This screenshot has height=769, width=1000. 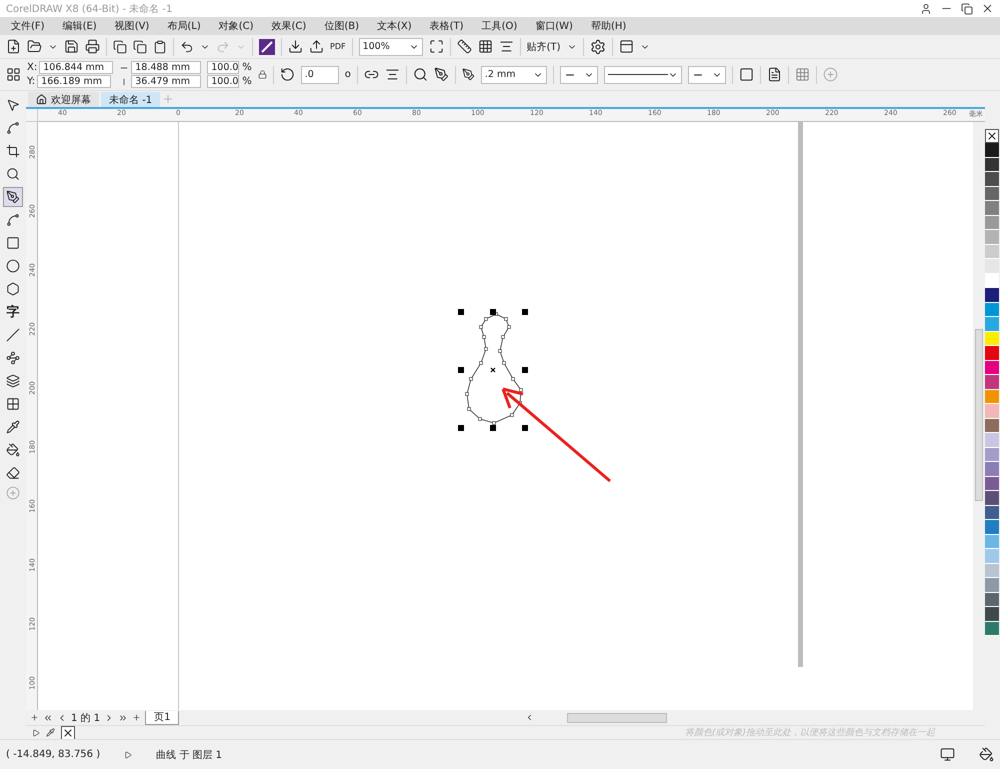 What do you see at coordinates (598, 46) in the screenshot?
I see `settings-icon` at bounding box center [598, 46].